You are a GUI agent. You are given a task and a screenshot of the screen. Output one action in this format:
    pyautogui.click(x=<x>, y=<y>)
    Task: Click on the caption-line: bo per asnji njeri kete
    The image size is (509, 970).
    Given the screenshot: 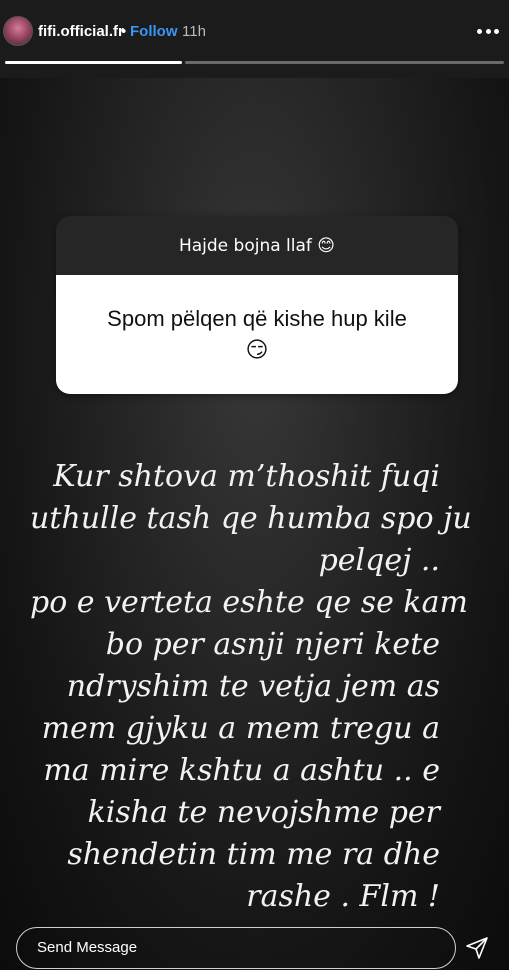 What is the action you would take?
    pyautogui.click(x=272, y=644)
    